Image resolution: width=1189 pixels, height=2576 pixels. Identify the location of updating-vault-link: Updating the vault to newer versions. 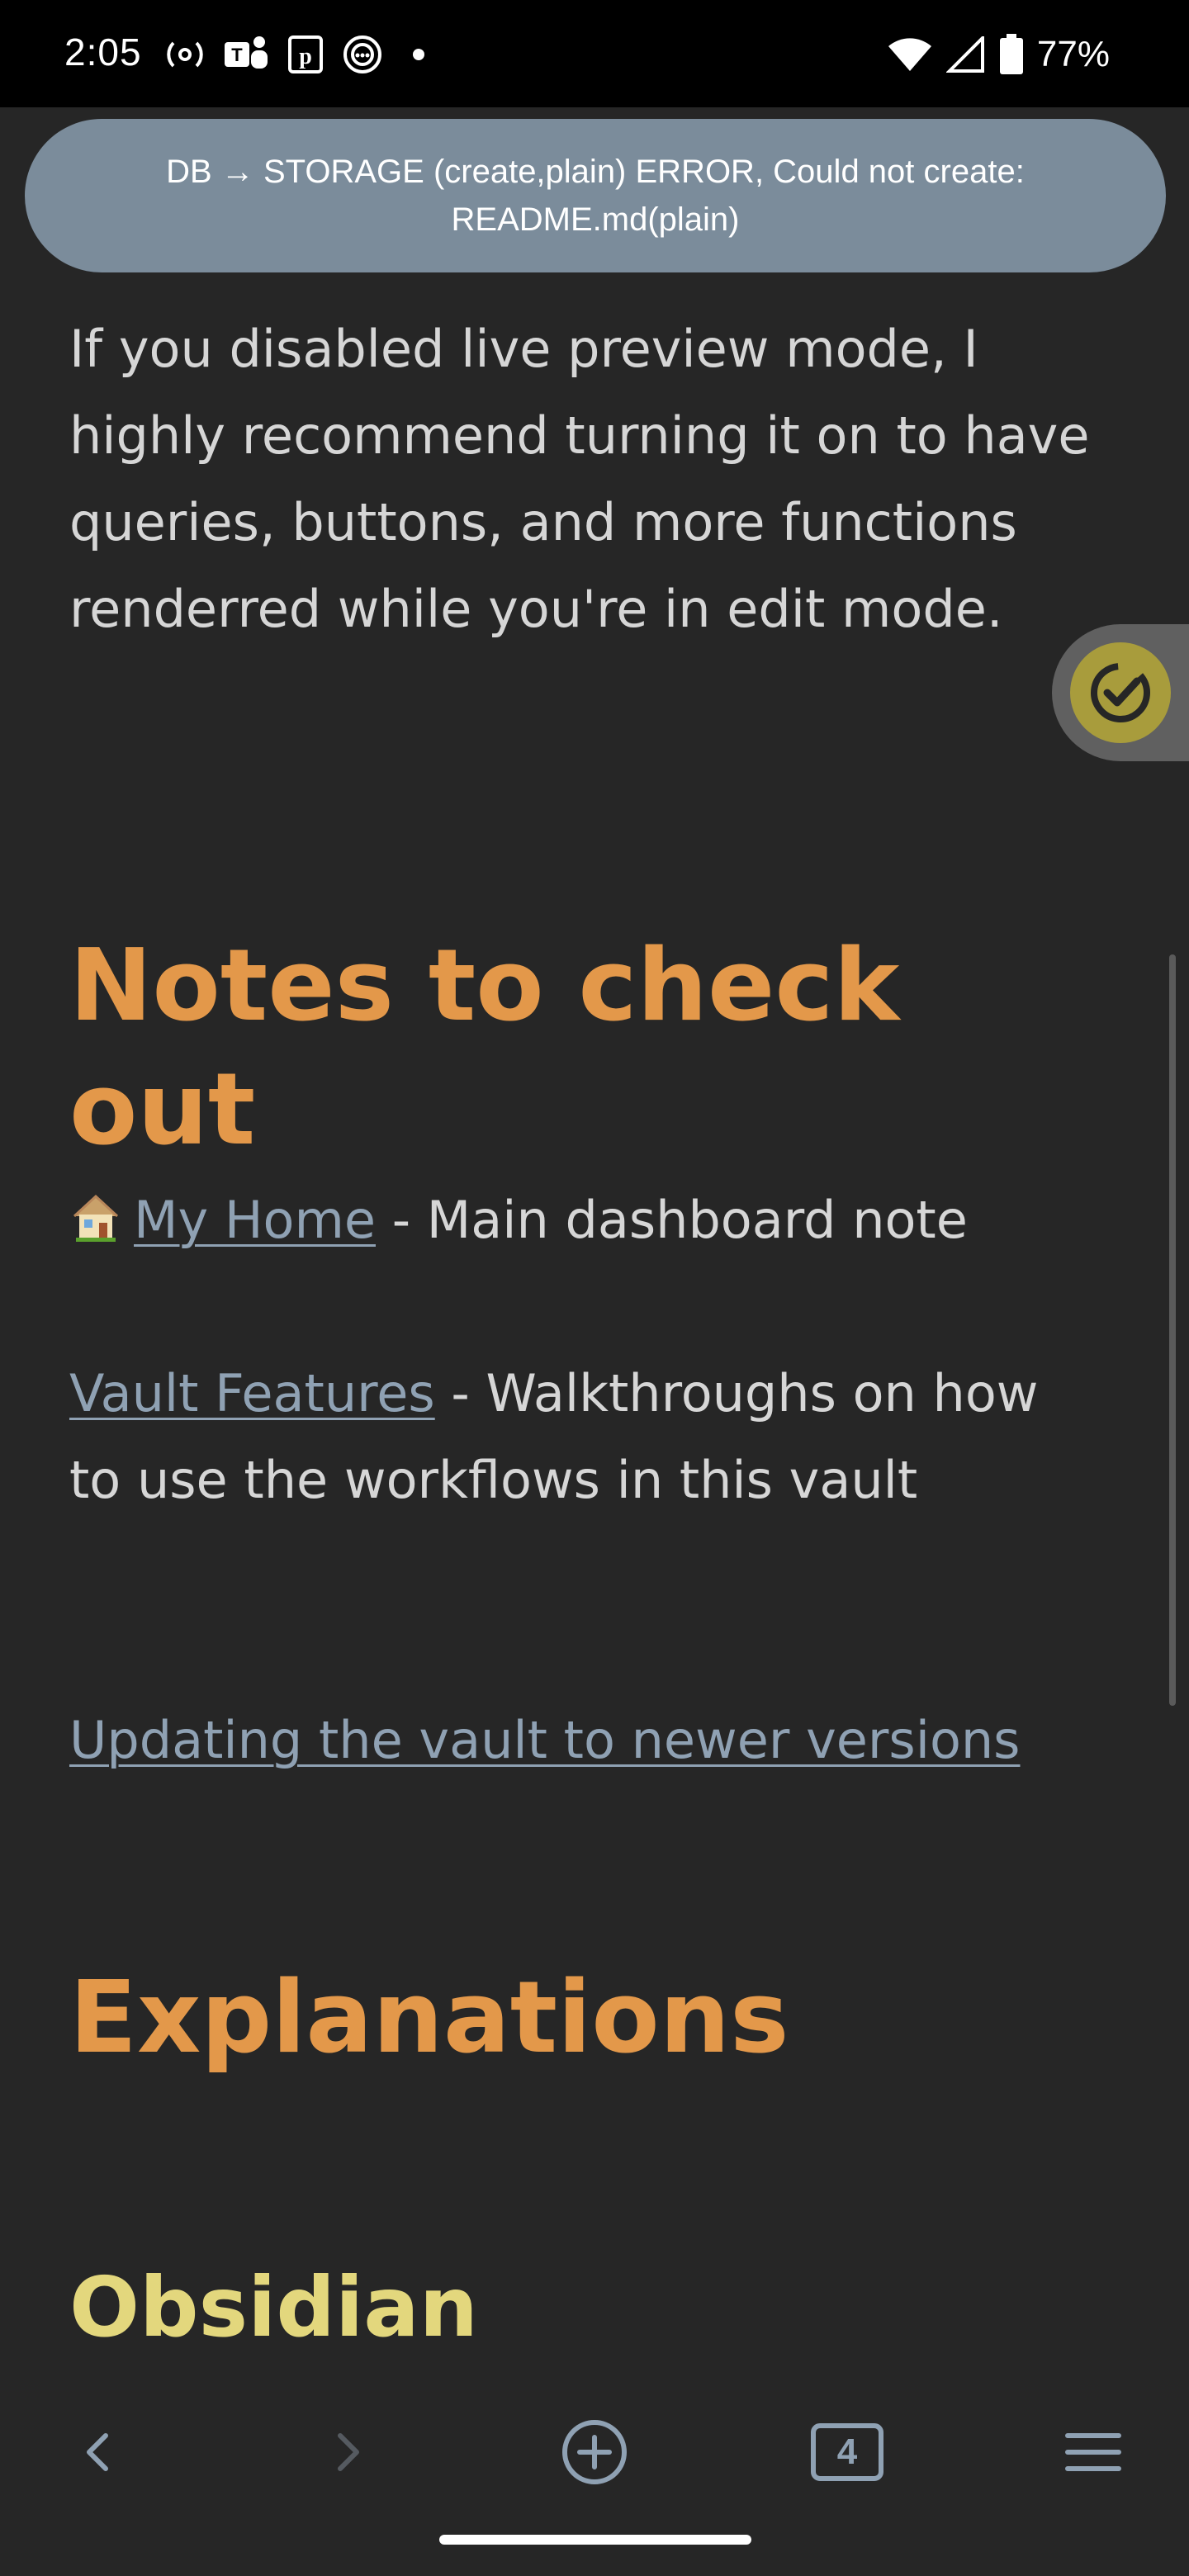
(544, 1740).